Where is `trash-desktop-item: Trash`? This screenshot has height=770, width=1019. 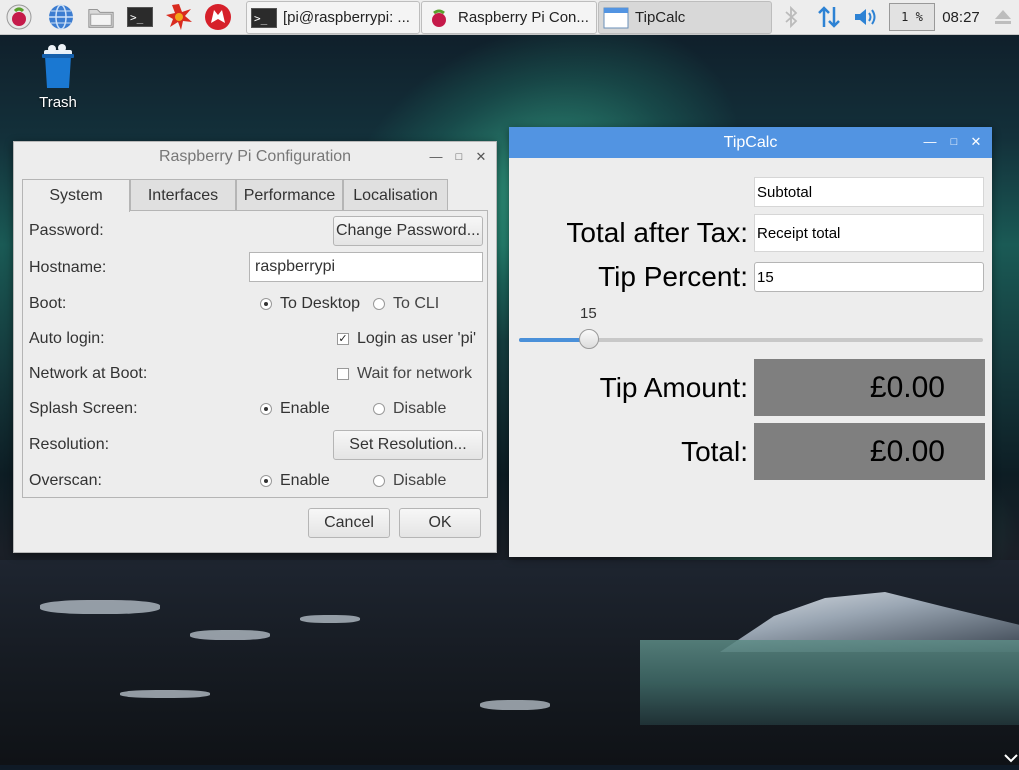 trash-desktop-item: Trash is located at coordinates (58, 76).